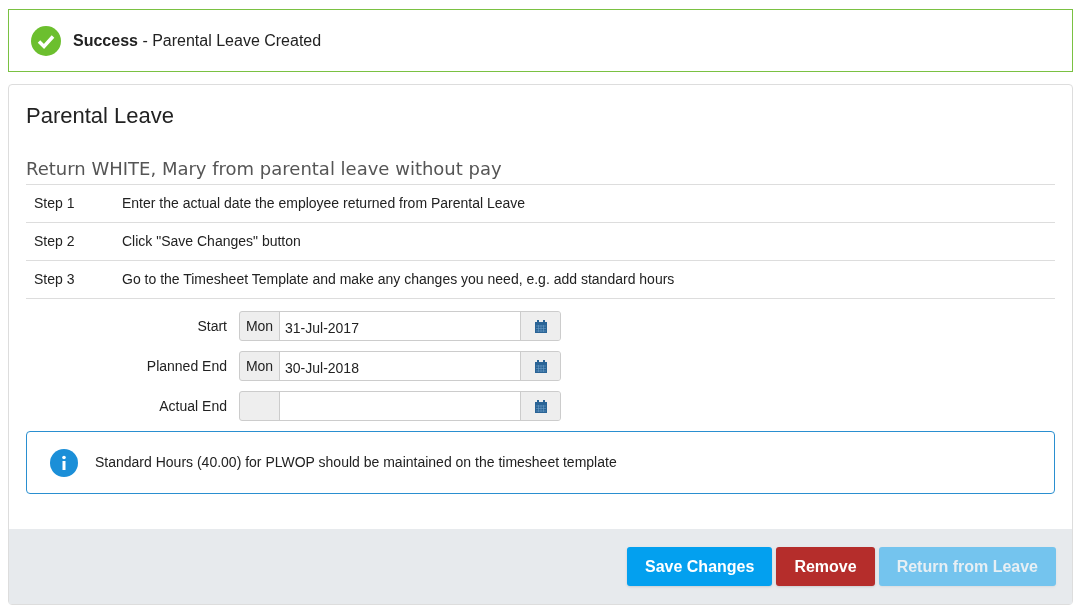 The width and height of the screenshot is (1081, 610). What do you see at coordinates (398, 279) in the screenshot?
I see `step-text: Go to the Timesheet Template and make any changes you need, e.g. add standard hours` at bounding box center [398, 279].